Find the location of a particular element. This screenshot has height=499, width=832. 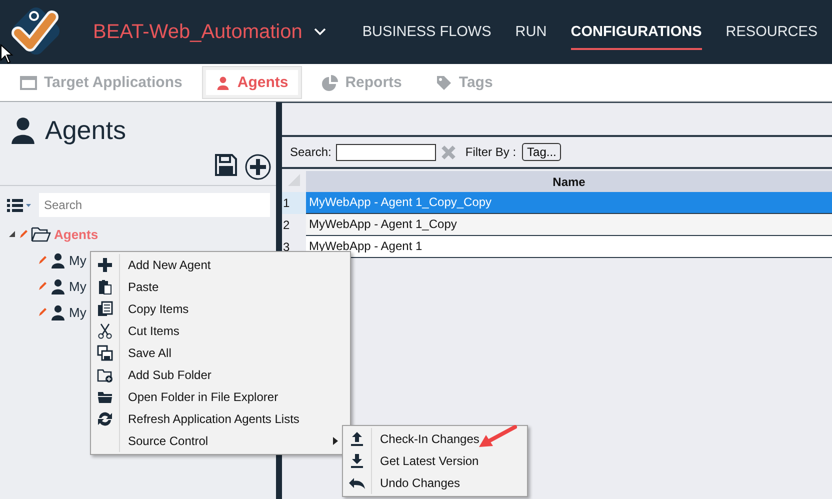

save-icon is located at coordinates (226, 165).